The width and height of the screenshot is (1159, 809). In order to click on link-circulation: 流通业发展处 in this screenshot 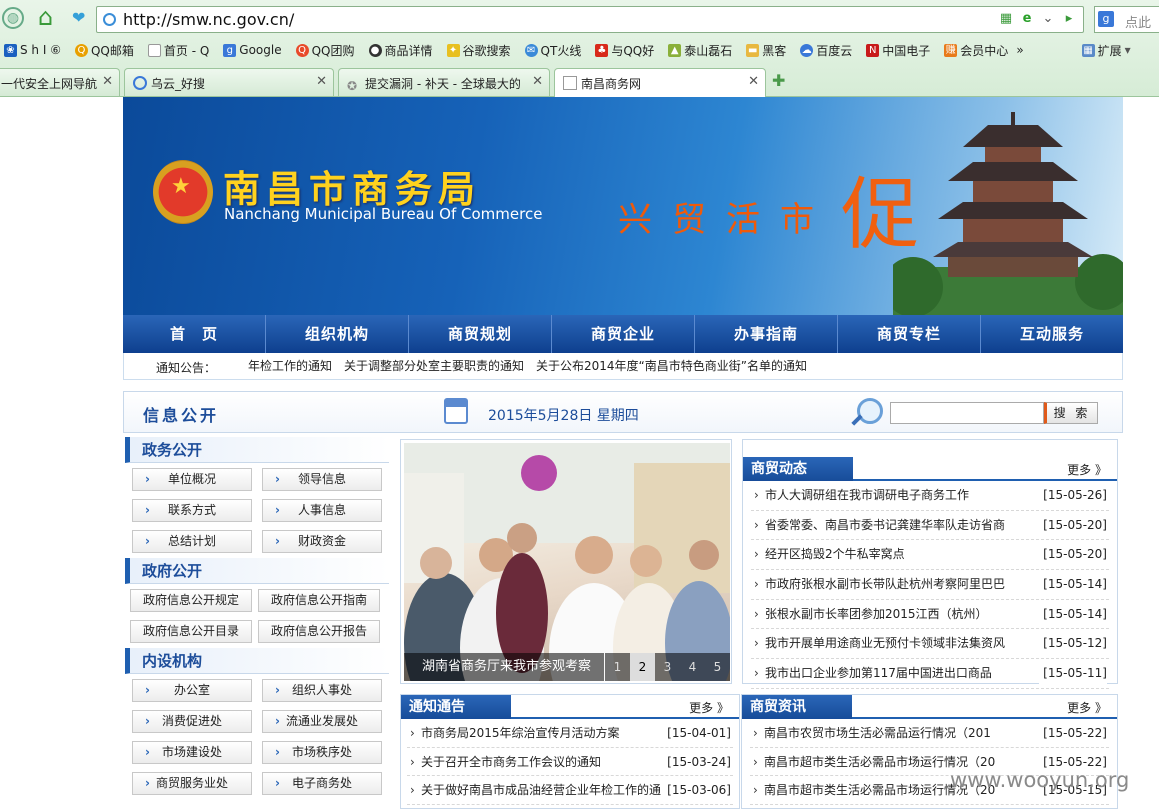, I will do `click(322, 721)`.